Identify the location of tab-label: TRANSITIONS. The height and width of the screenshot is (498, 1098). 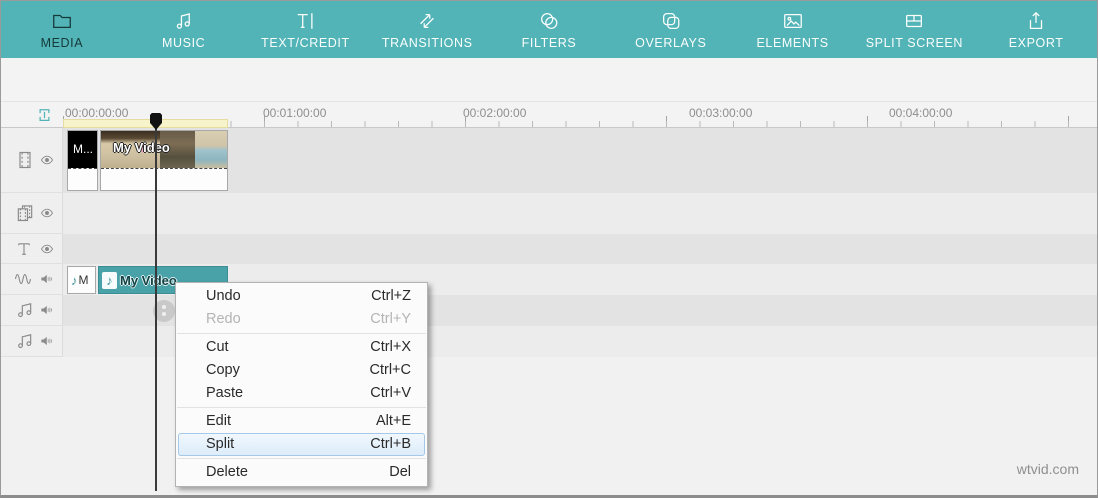
(427, 42).